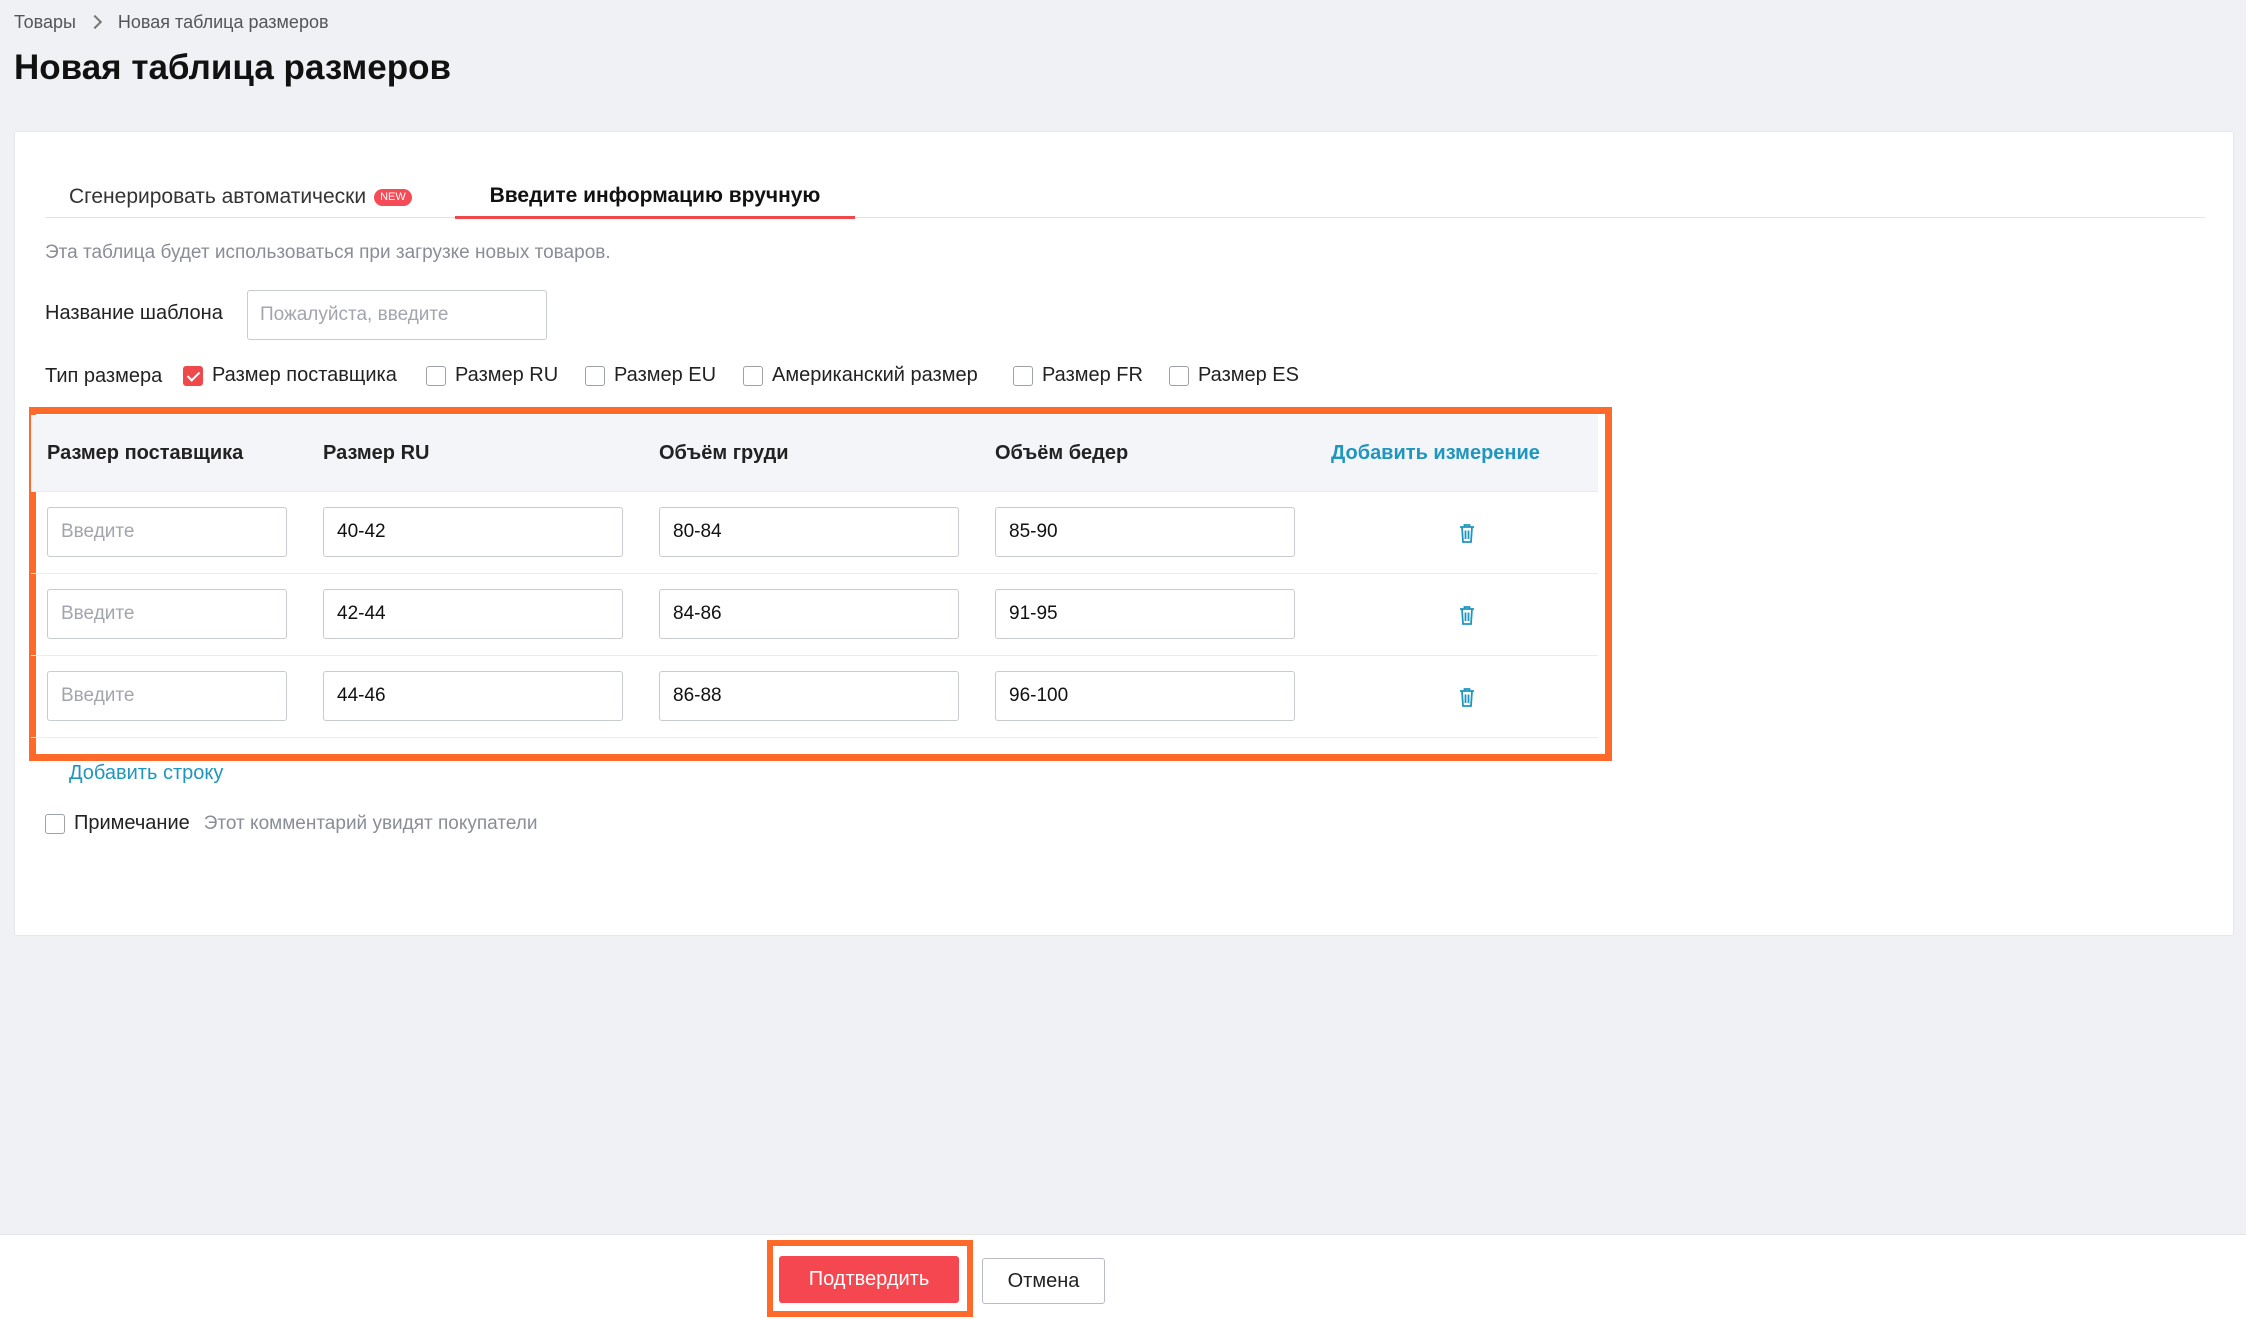 The image size is (2246, 1320). I want to click on size-type-option-ru: Размер RU, so click(492, 375).